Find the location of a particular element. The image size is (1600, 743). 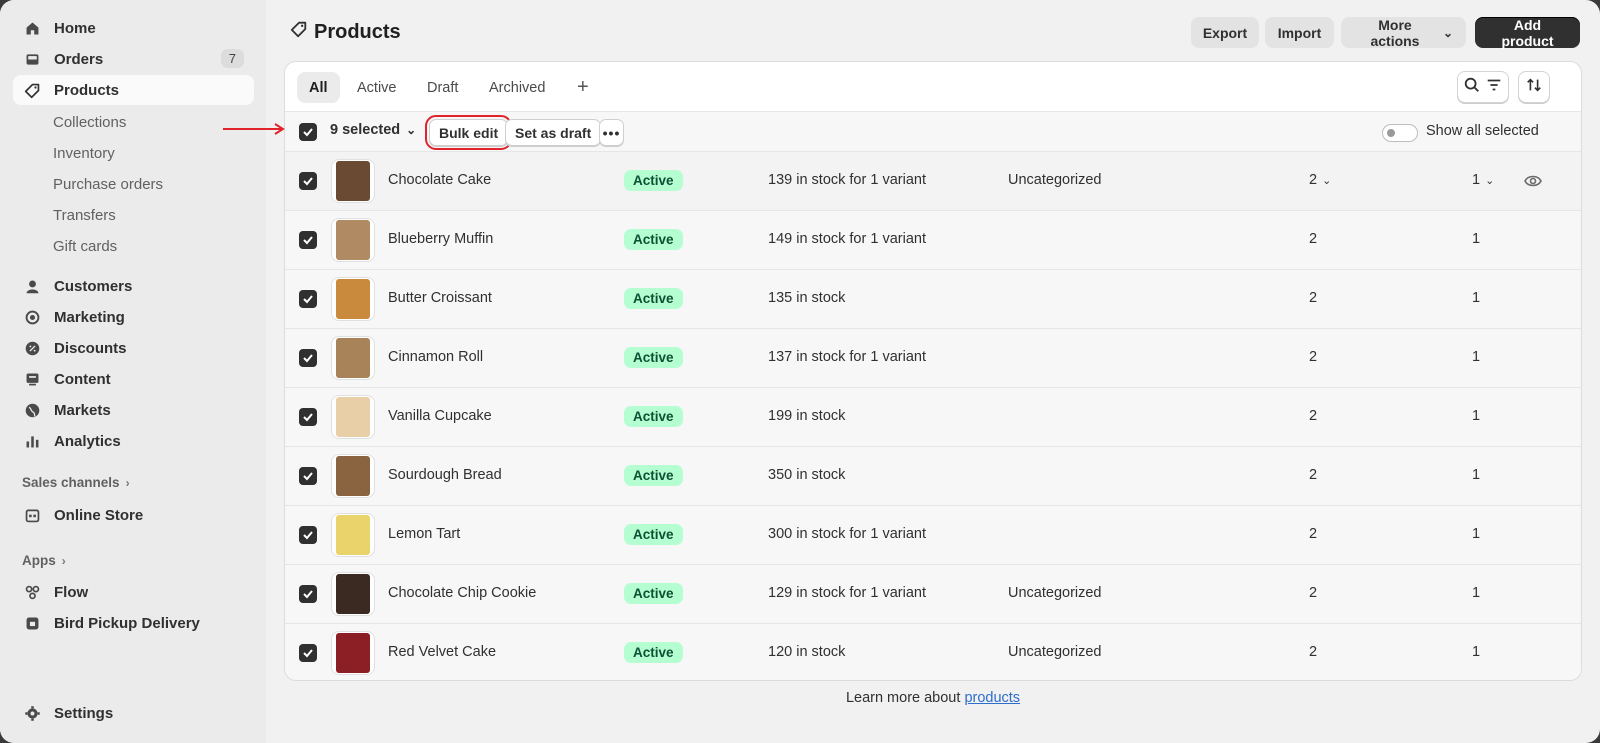

target-icon is located at coordinates (32, 317).